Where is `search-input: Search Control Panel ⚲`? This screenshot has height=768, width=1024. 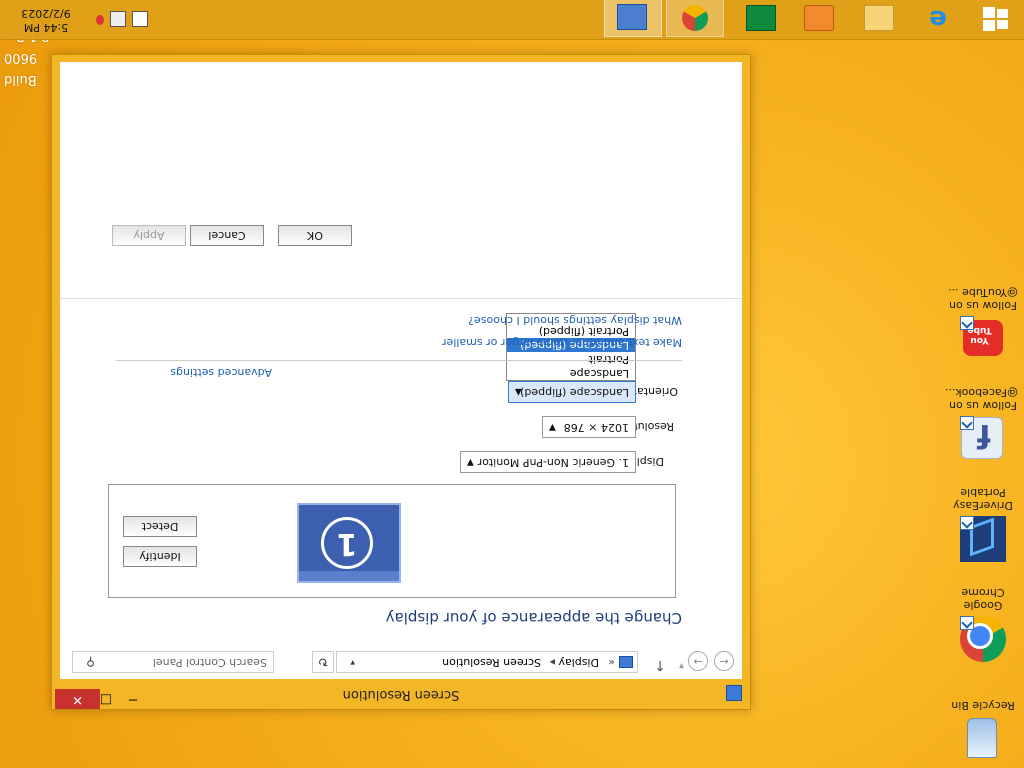
search-input: Search Control Panel ⚲ is located at coordinates (173, 662).